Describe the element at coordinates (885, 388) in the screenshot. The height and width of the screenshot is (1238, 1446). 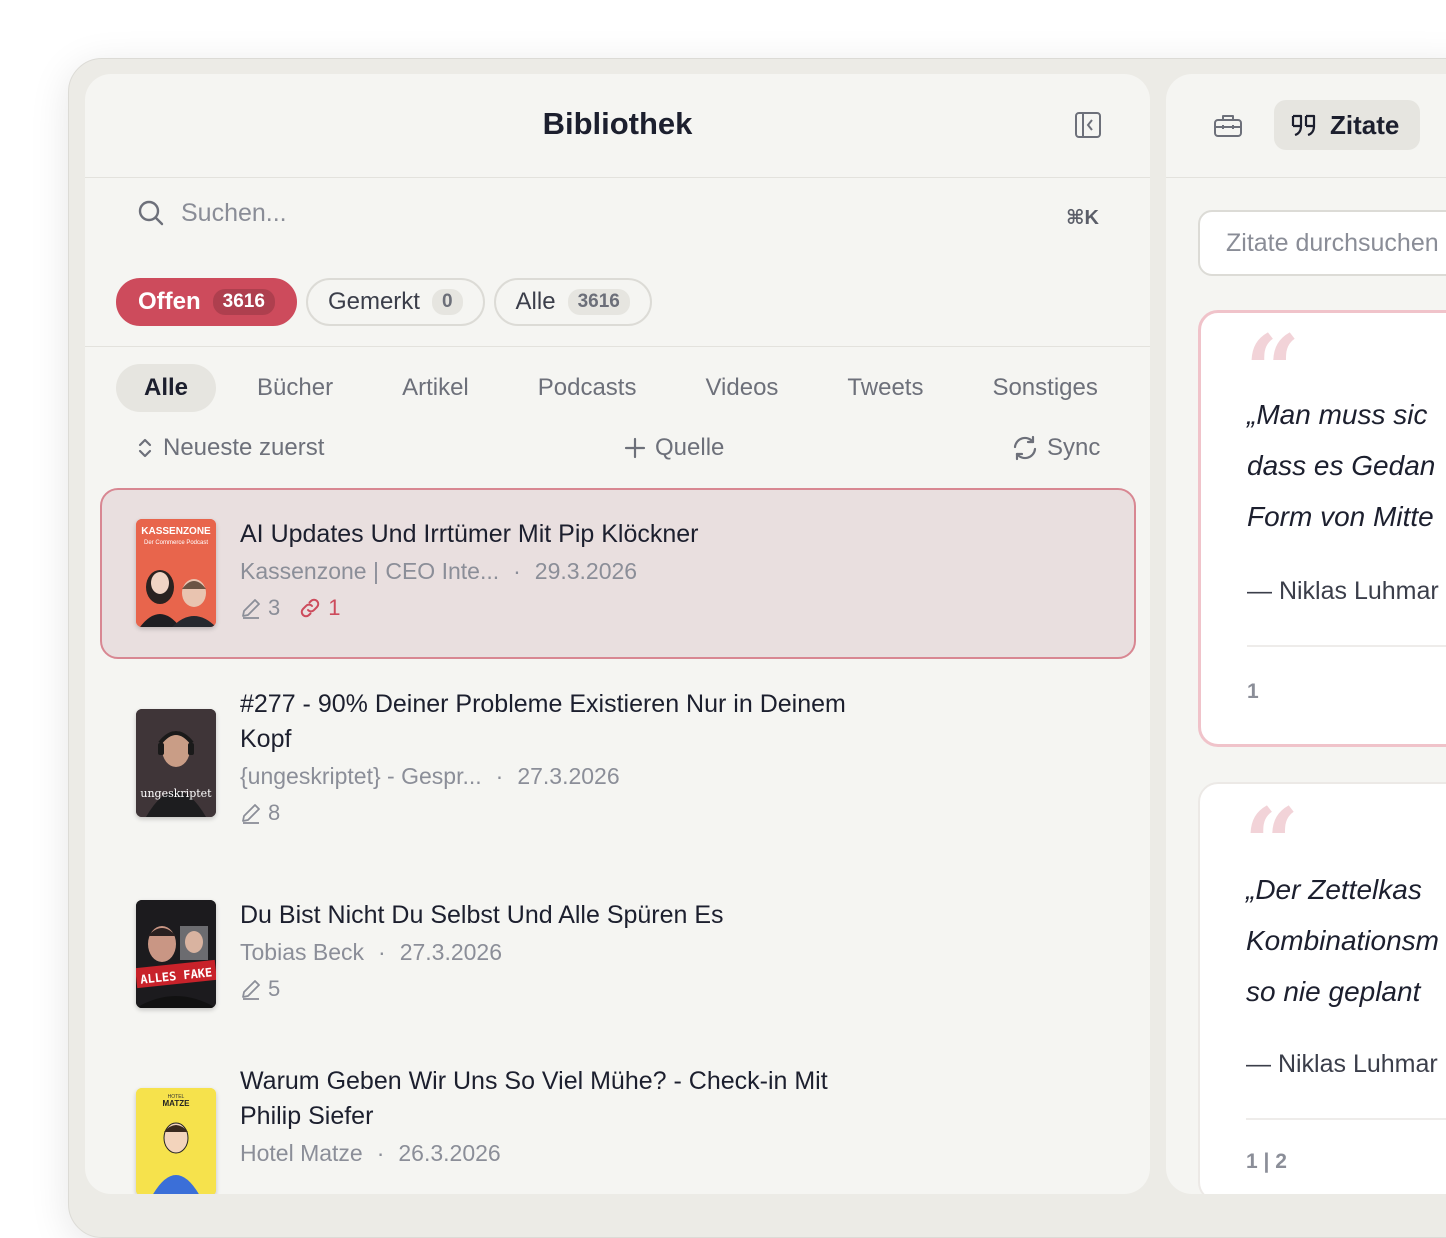
I see `tab-tweets: Tweets` at that location.